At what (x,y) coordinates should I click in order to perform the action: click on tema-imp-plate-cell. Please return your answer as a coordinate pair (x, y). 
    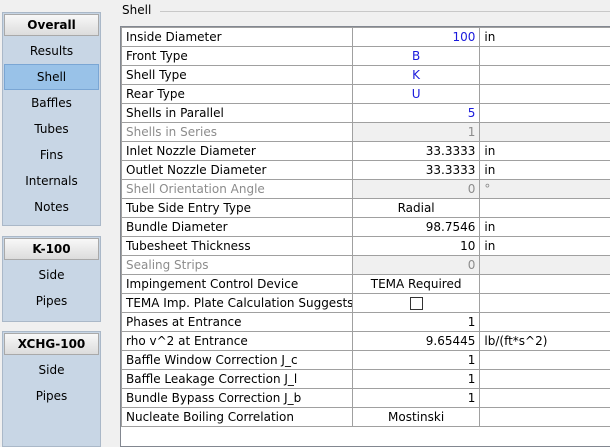
    Looking at the image, I should click on (416, 303).